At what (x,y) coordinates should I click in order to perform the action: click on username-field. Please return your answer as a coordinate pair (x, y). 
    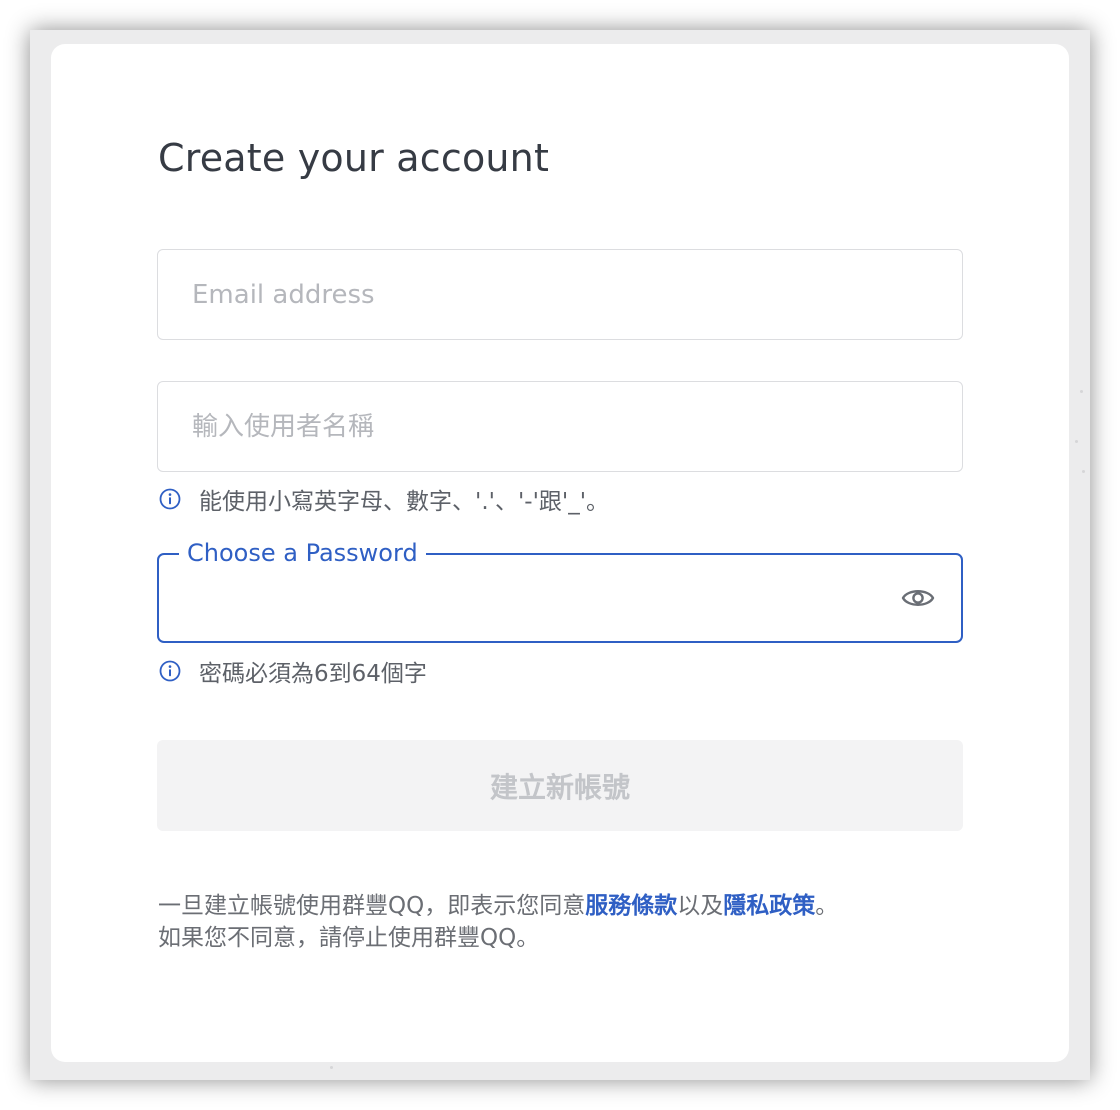
    Looking at the image, I should click on (560, 426).